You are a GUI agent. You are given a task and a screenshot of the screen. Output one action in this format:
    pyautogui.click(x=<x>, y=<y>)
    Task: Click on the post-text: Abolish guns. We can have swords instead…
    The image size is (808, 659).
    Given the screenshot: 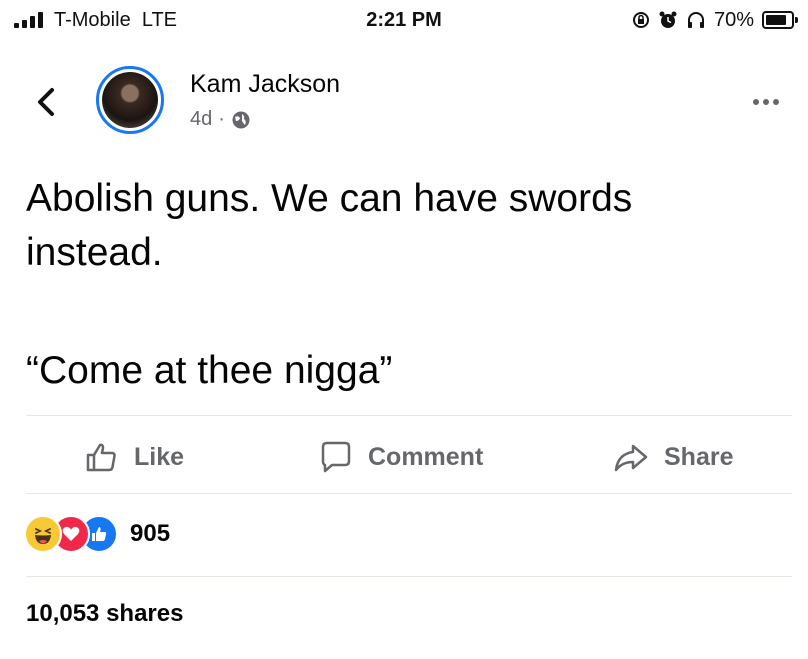 What is the action you would take?
    pyautogui.click(x=329, y=225)
    